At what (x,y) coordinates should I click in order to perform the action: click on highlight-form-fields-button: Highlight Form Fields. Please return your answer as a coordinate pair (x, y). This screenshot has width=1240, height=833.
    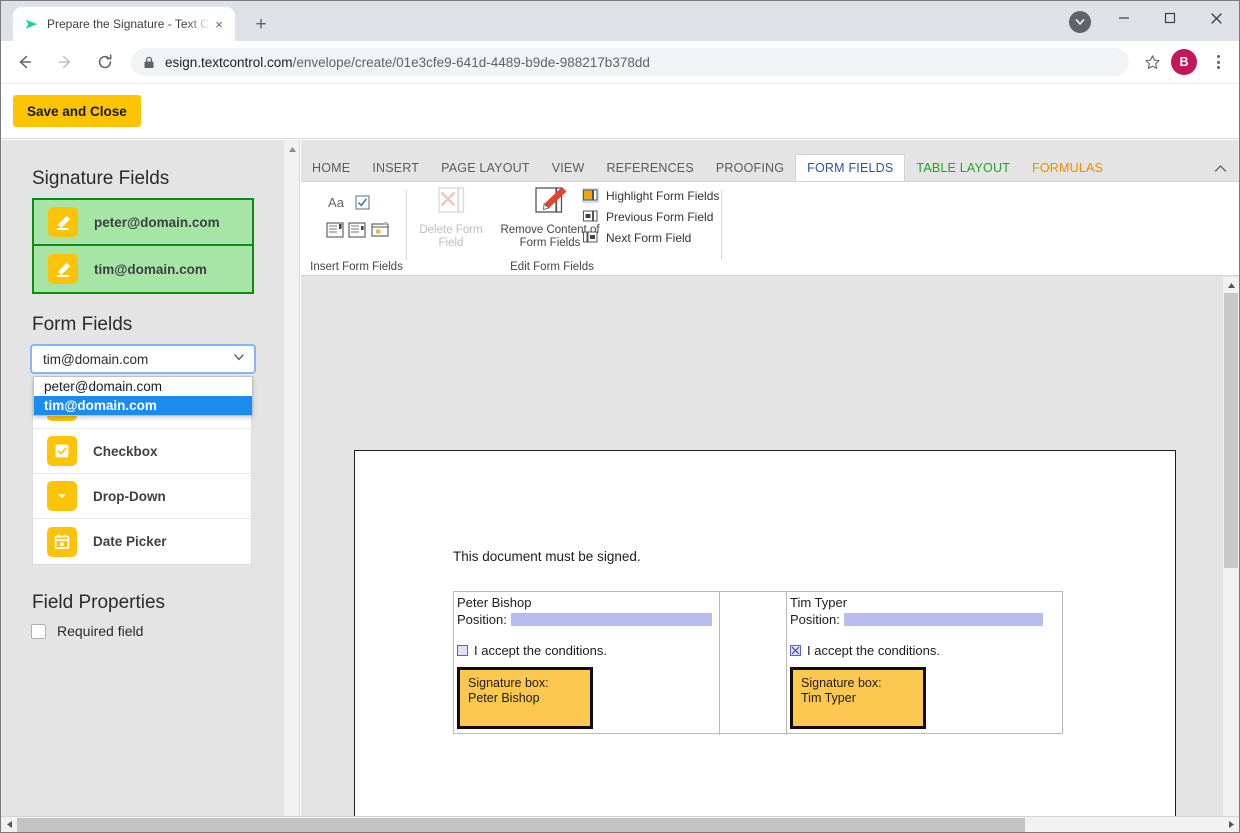
    Looking at the image, I should click on (650, 195).